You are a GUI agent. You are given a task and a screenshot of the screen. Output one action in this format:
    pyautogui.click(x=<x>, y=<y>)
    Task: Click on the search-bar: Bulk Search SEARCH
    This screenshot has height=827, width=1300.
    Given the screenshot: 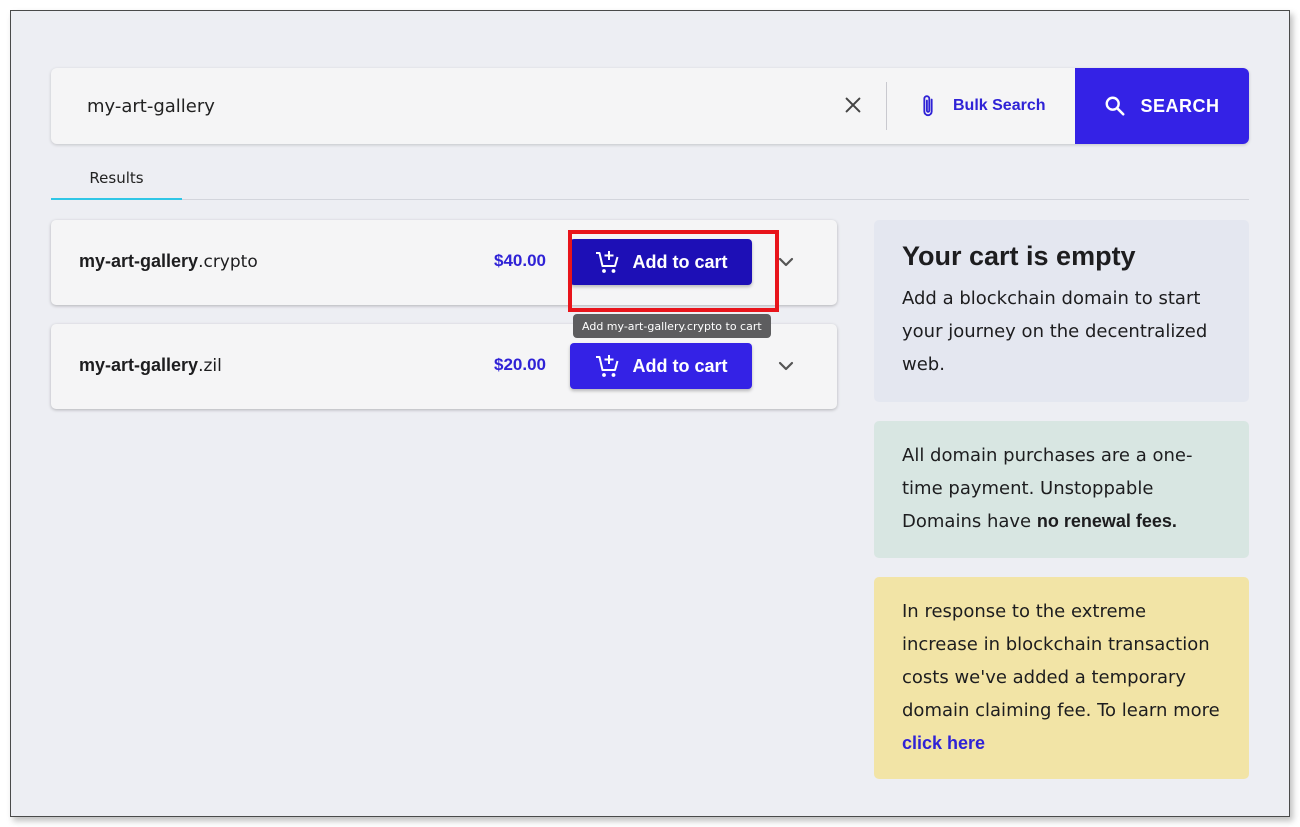 What is the action you would take?
    pyautogui.click(x=650, y=106)
    